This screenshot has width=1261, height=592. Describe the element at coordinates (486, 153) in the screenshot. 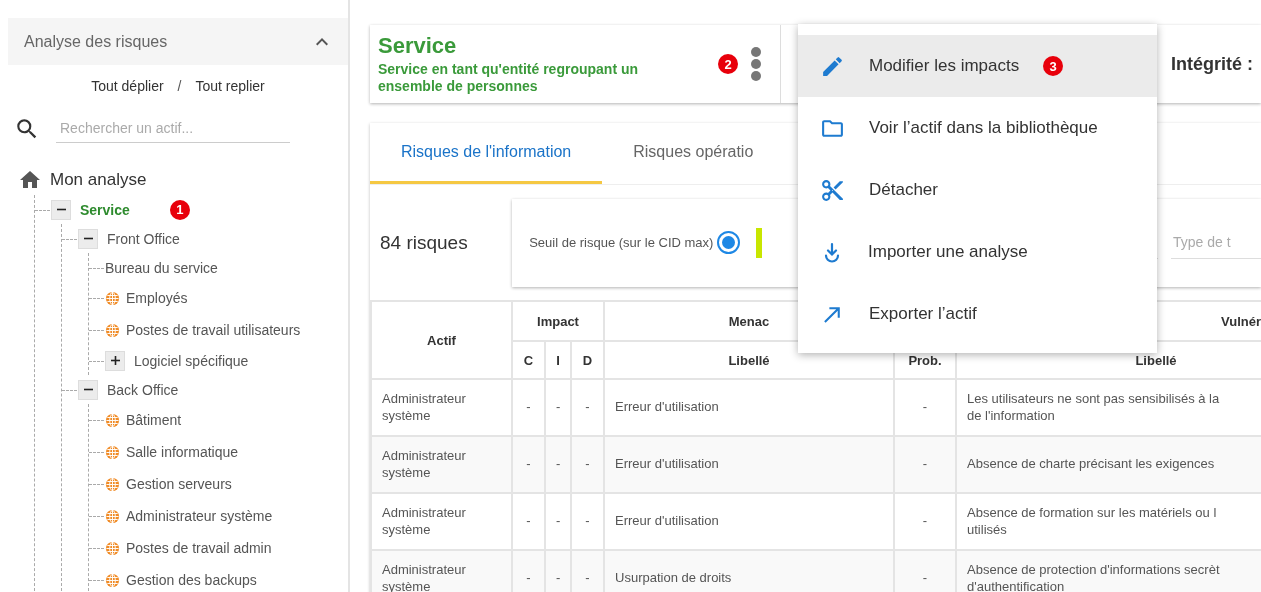

I see `tab: Risques de l'information` at that location.